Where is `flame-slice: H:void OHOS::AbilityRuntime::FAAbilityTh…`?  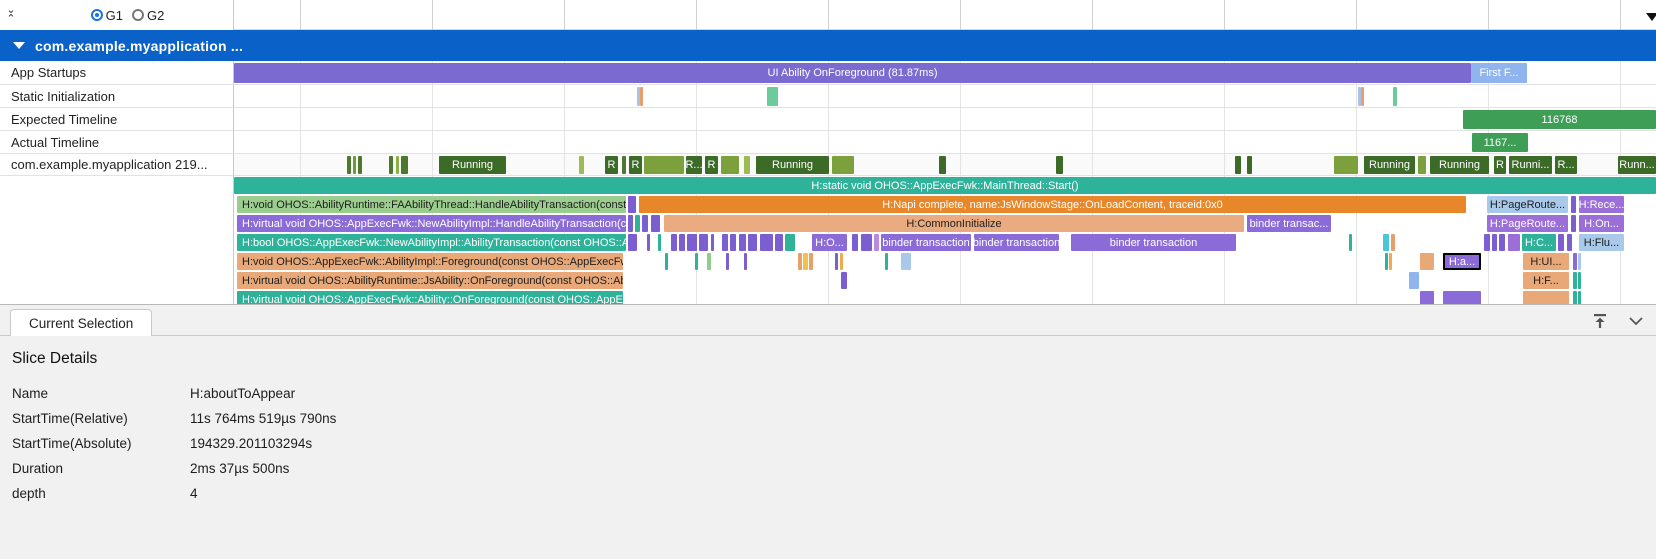 flame-slice: H:void OHOS::AbilityRuntime::FAAbilityTh… is located at coordinates (431, 204).